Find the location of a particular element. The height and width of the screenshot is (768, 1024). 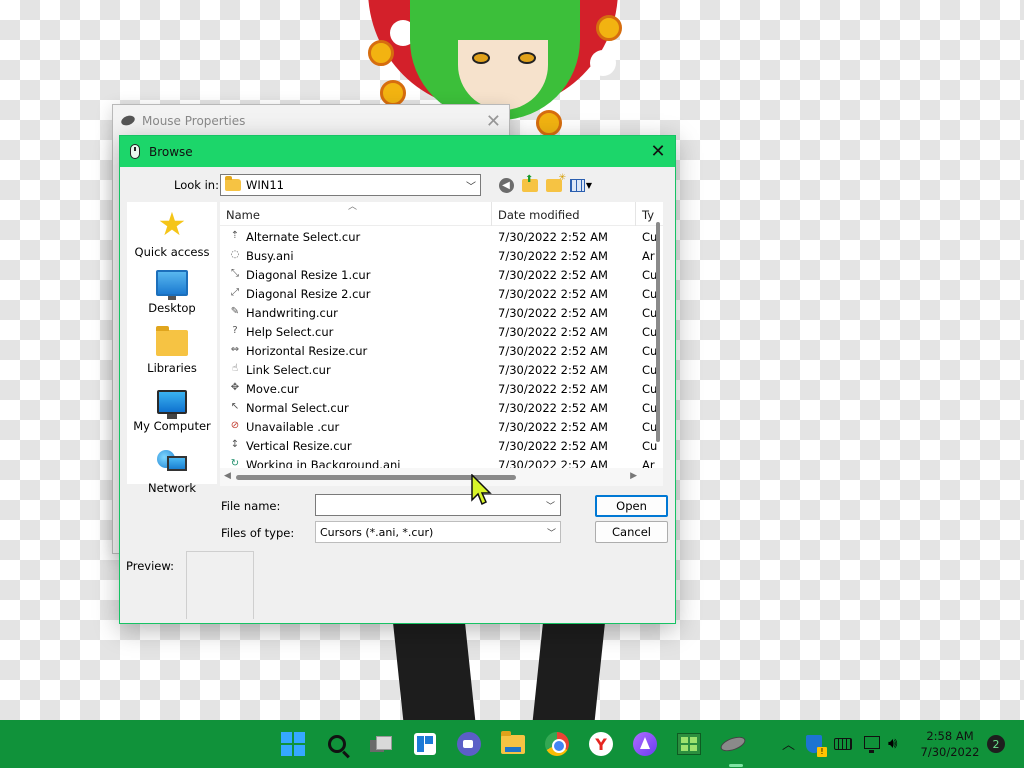

network-icon is located at coordinates (172, 463).